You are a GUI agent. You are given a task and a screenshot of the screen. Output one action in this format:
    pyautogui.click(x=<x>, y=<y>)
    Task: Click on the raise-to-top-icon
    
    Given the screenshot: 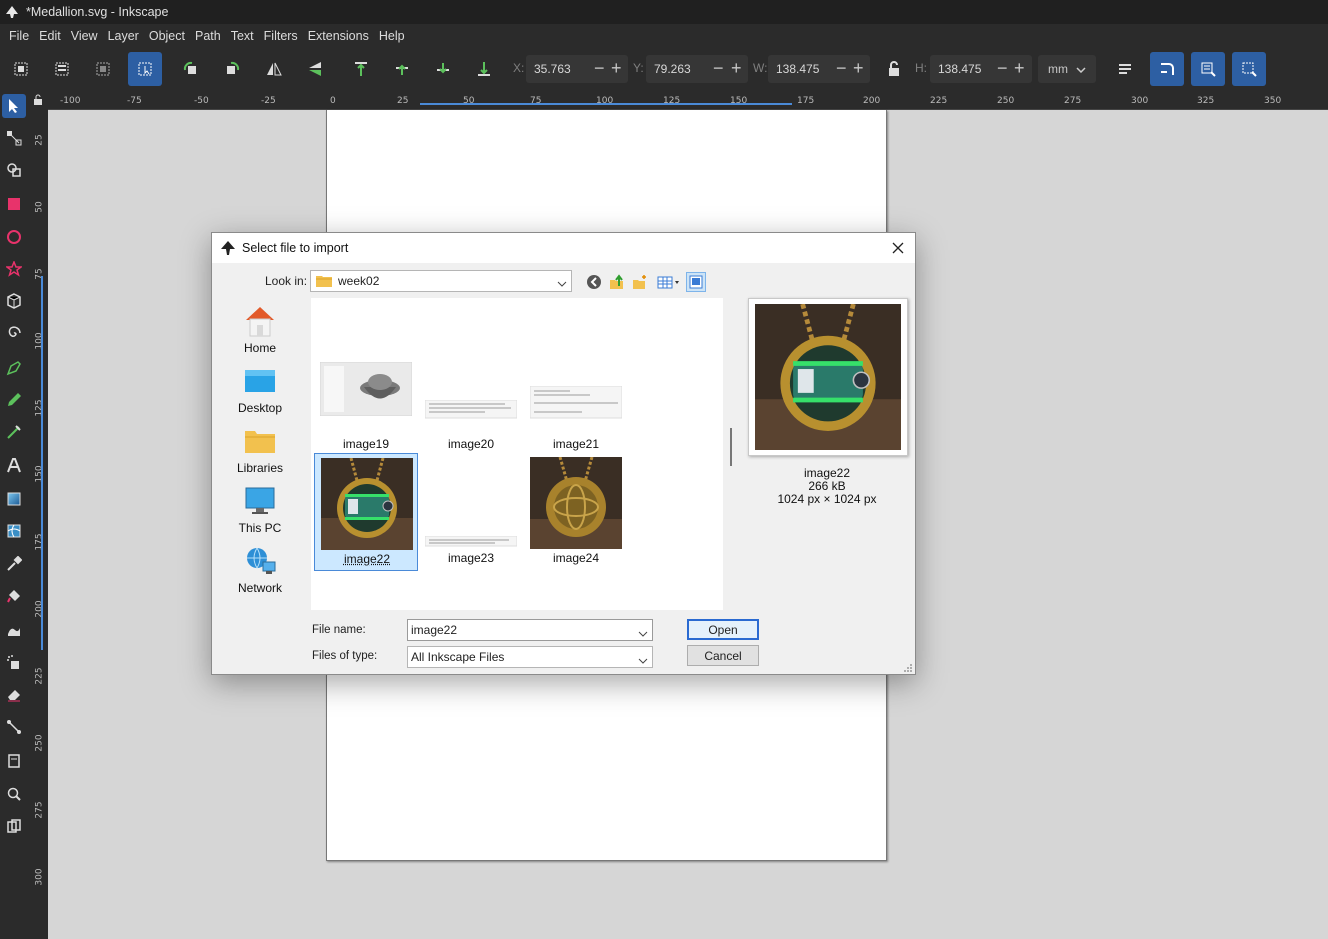 What is the action you would take?
    pyautogui.click(x=361, y=69)
    